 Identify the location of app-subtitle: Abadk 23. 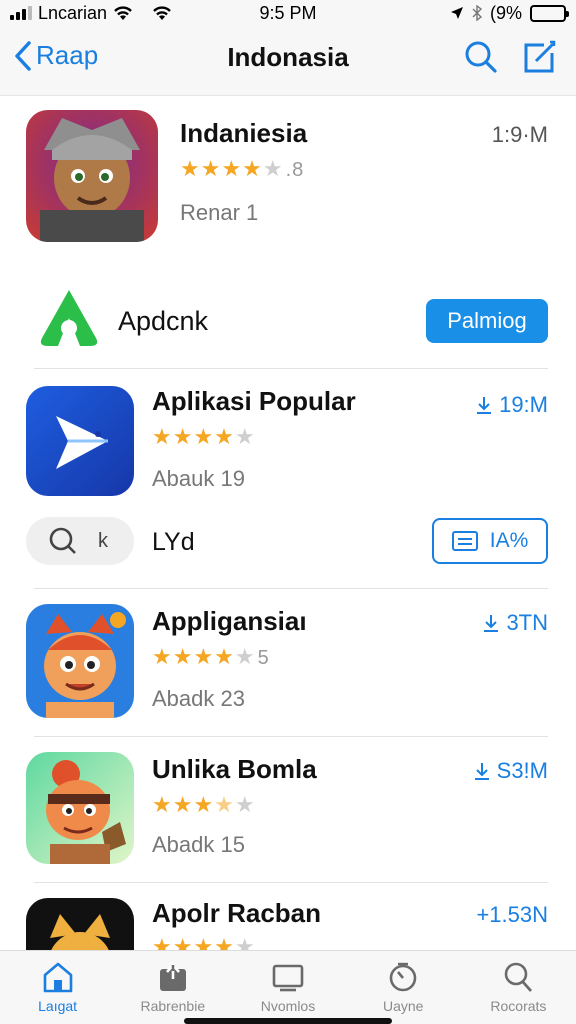
(198, 698).